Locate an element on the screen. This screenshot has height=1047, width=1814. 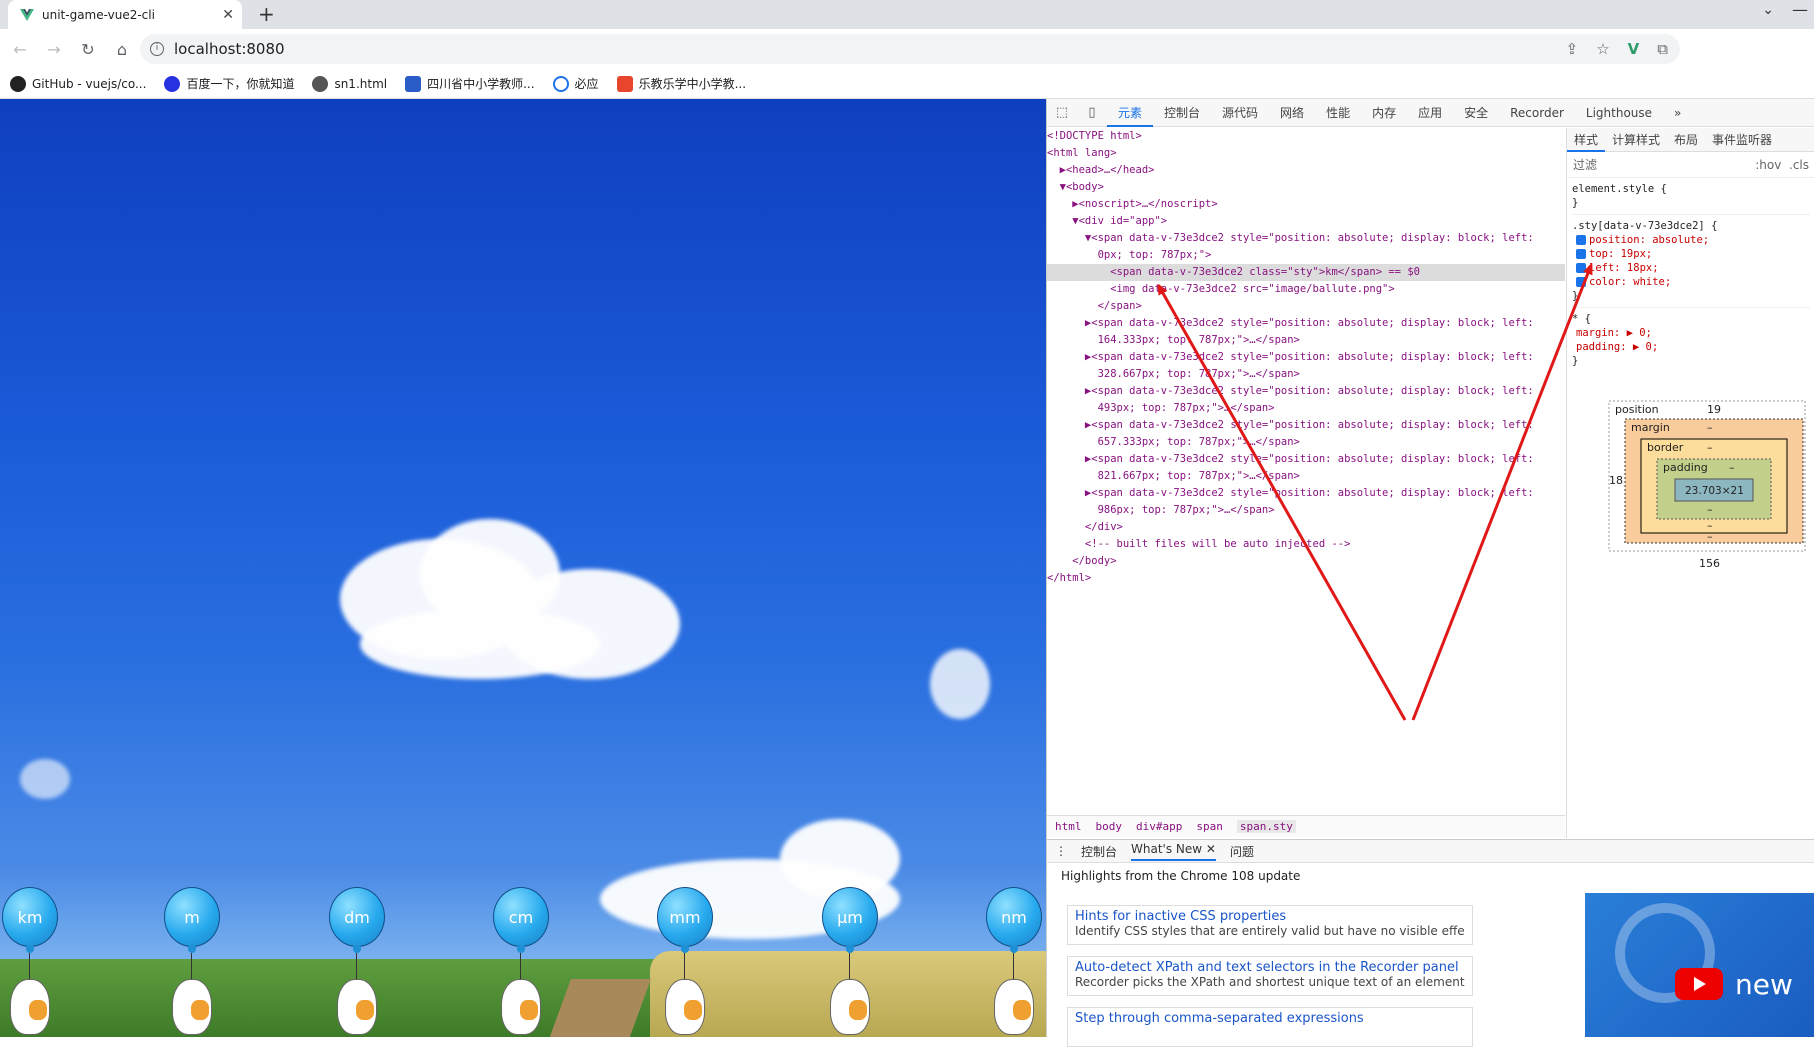
dom-line: </div> is located at coordinates (1306, 527).